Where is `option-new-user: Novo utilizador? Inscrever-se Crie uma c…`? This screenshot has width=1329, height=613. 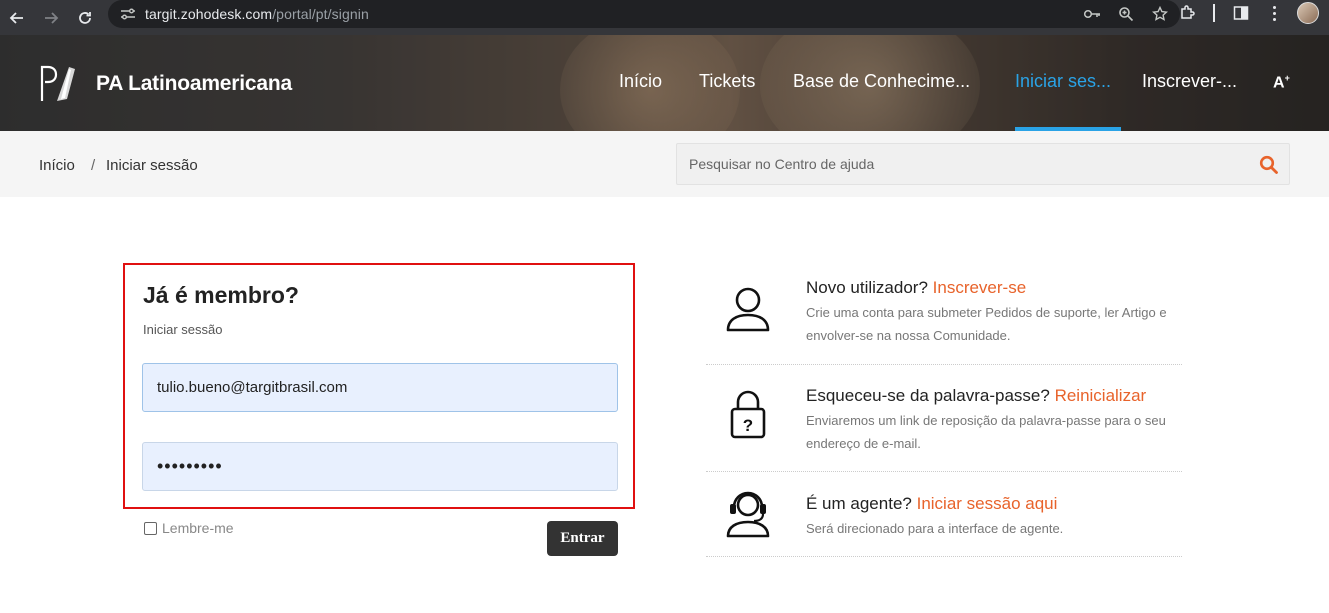 option-new-user: Novo utilizador? Inscrever-se Crie uma c… is located at coordinates (944, 317).